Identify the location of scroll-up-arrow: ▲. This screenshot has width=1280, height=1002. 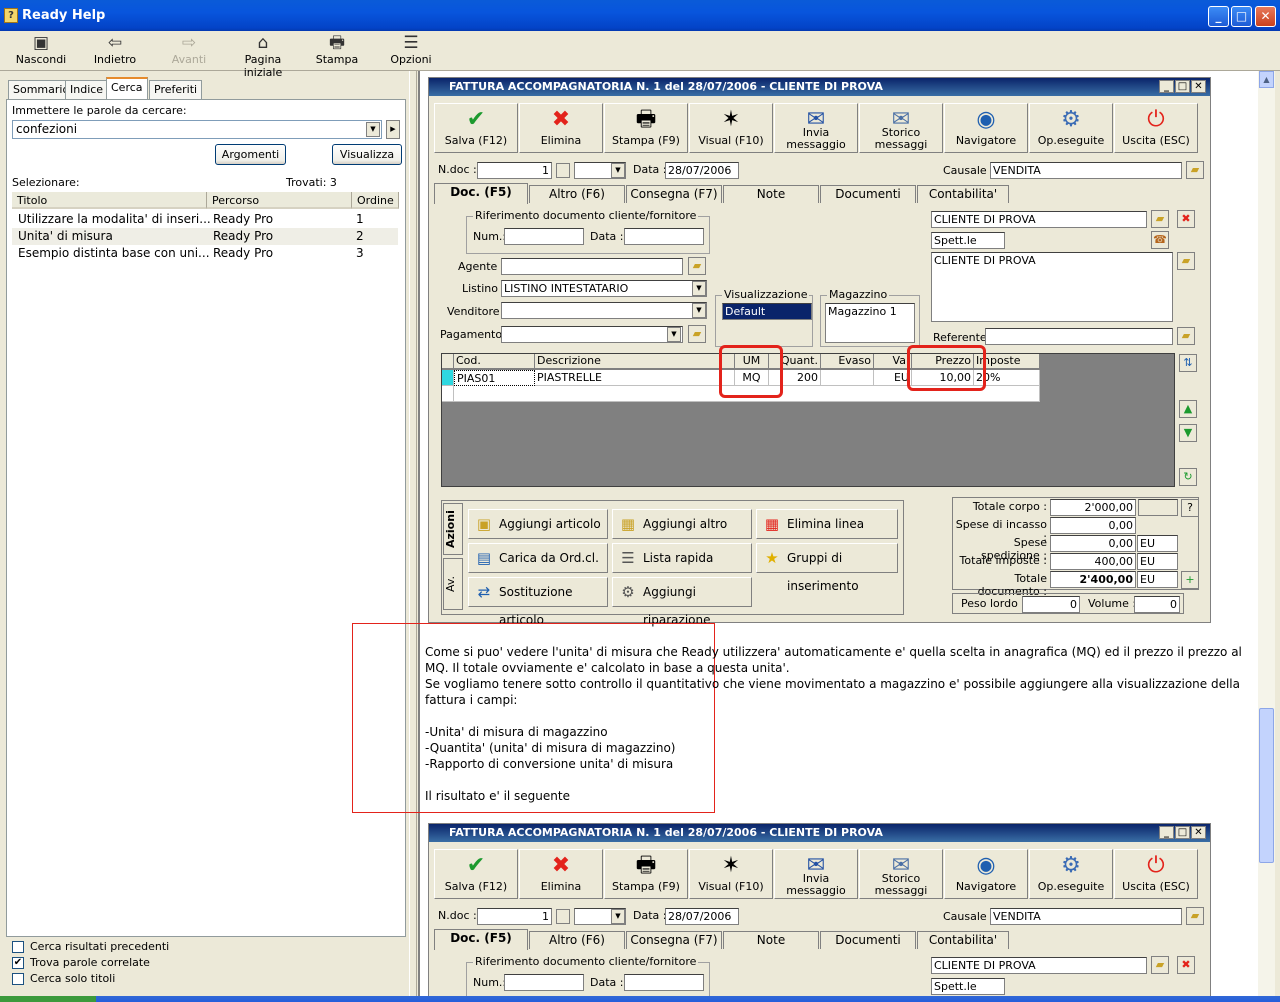
(1266, 79).